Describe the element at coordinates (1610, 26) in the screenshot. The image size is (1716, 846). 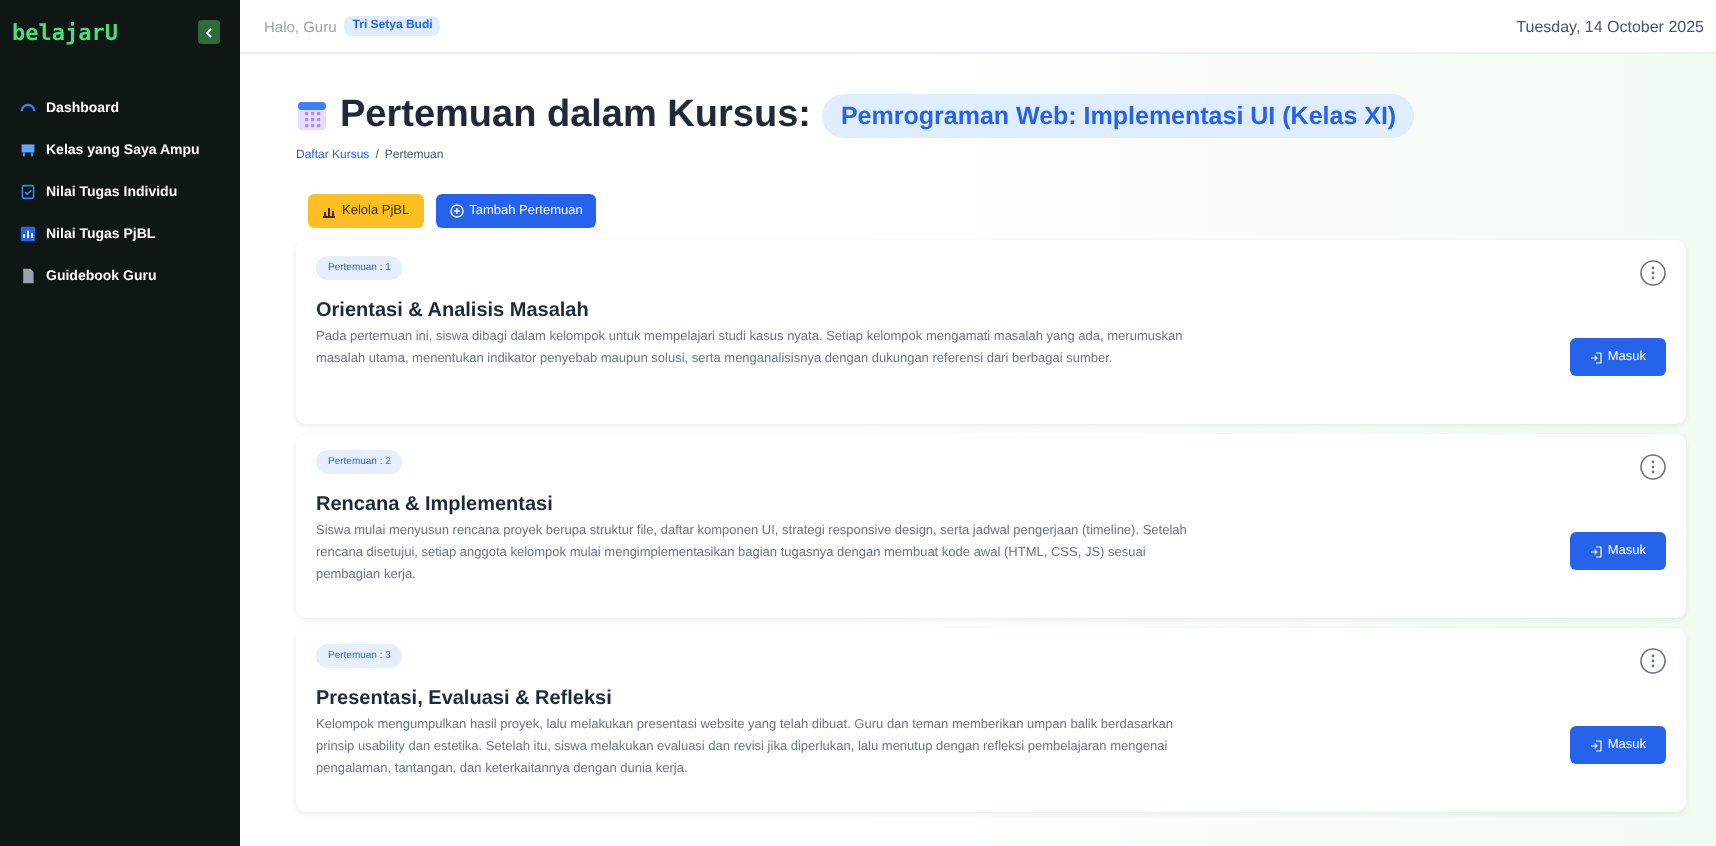
I see `date: Tuesday, 14 October 2025` at that location.